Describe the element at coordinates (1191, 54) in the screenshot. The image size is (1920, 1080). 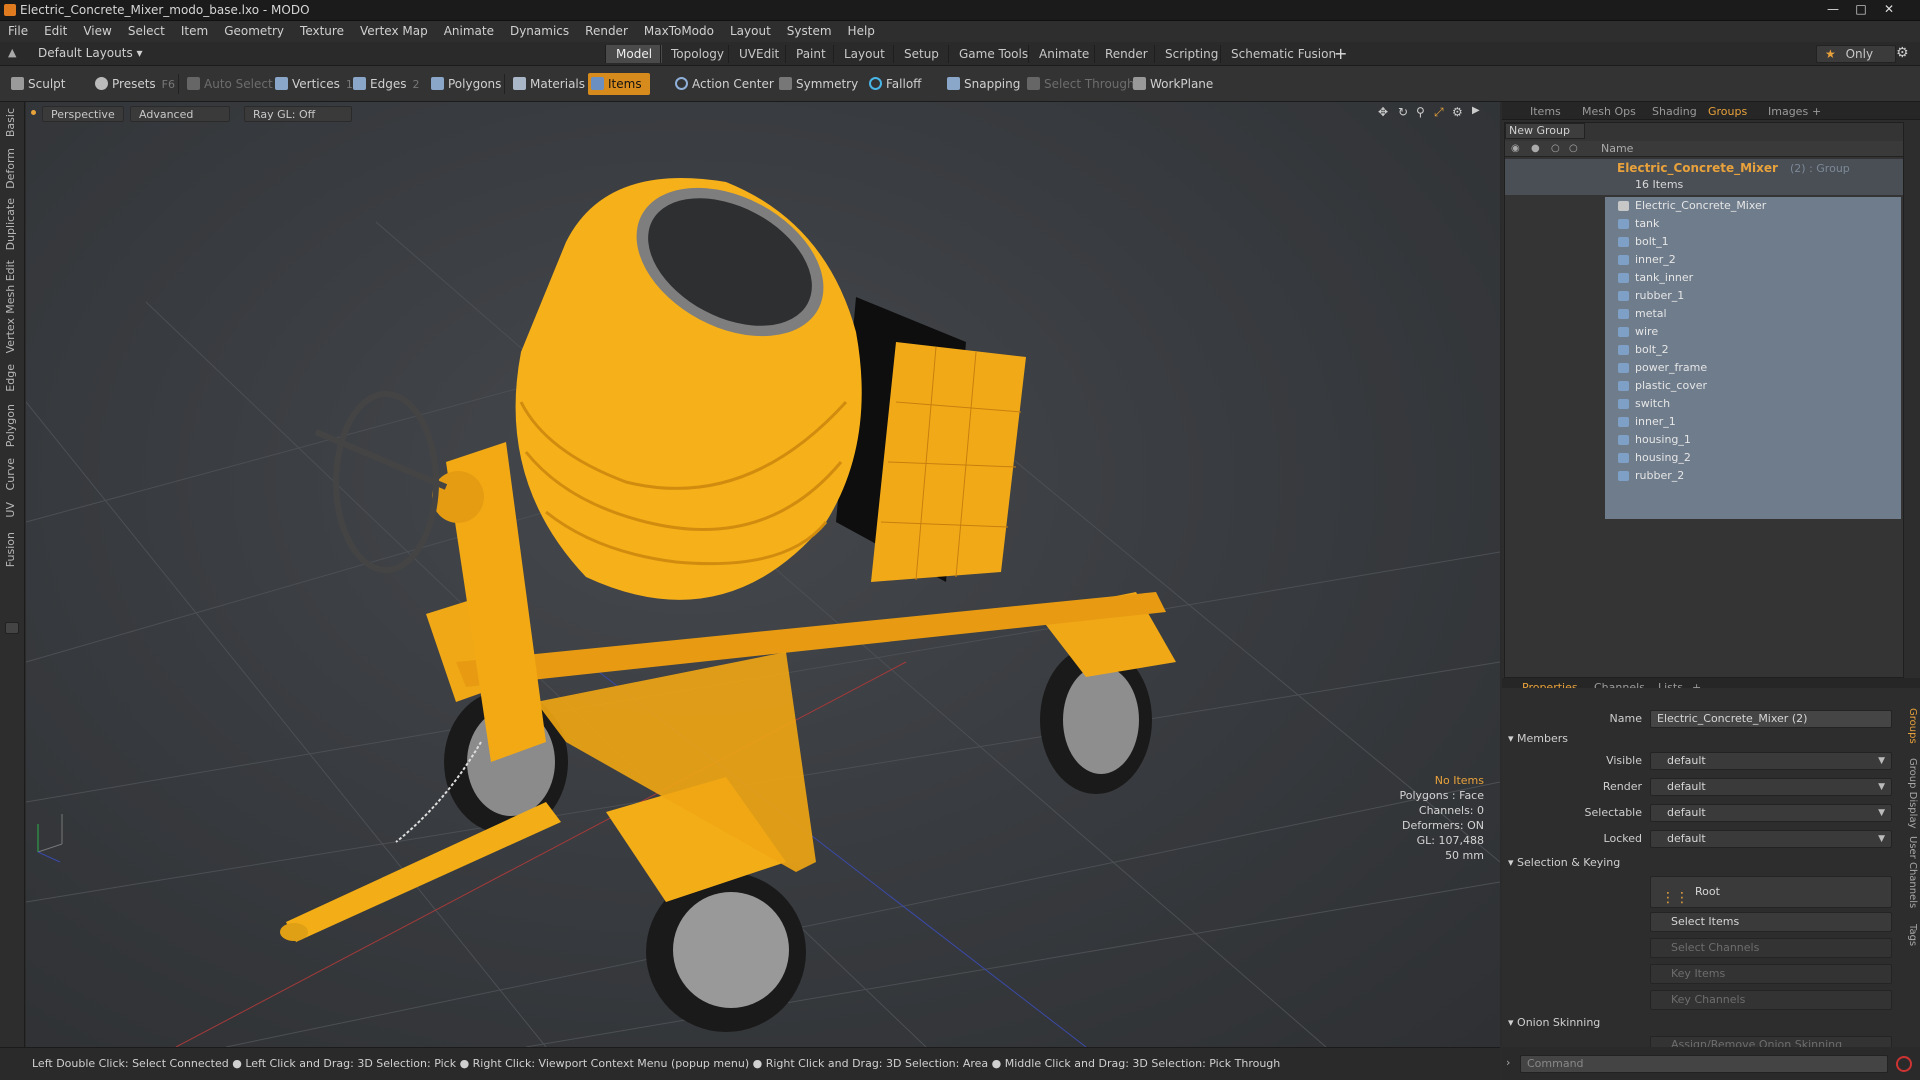
I see `tab-scripting: Scripting` at that location.